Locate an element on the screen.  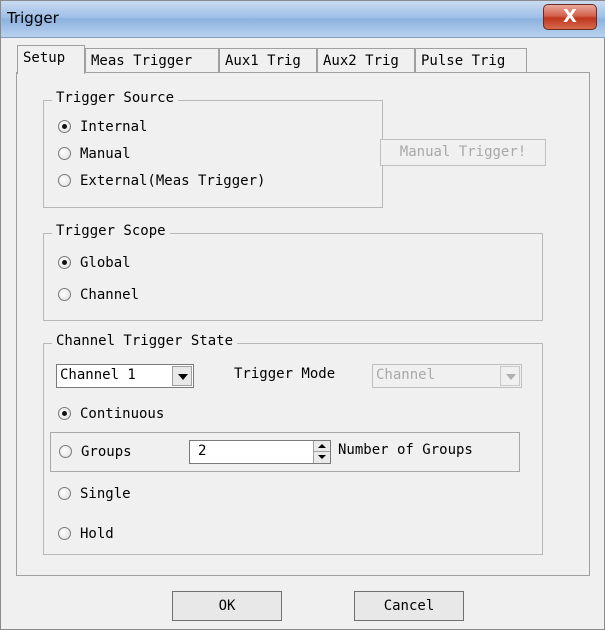
radio-channel-indicator is located at coordinates (64, 294).